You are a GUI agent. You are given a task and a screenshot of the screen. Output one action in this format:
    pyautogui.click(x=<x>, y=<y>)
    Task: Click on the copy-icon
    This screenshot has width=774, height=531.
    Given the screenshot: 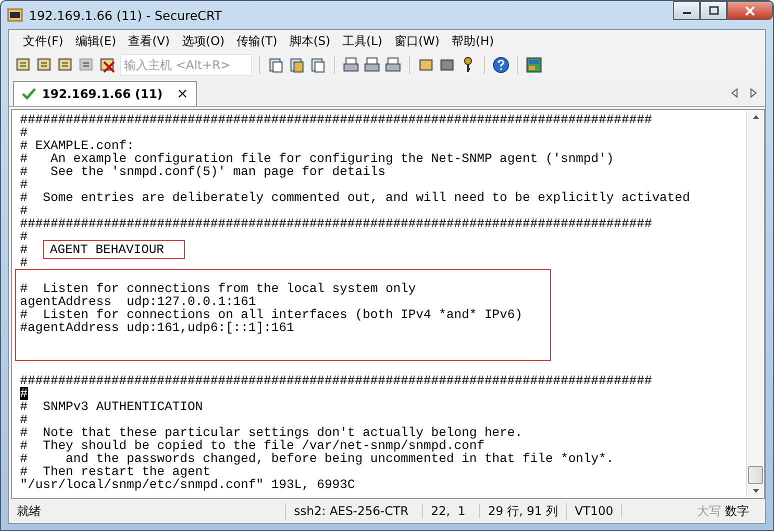 What is the action you would take?
    pyautogui.click(x=276, y=65)
    